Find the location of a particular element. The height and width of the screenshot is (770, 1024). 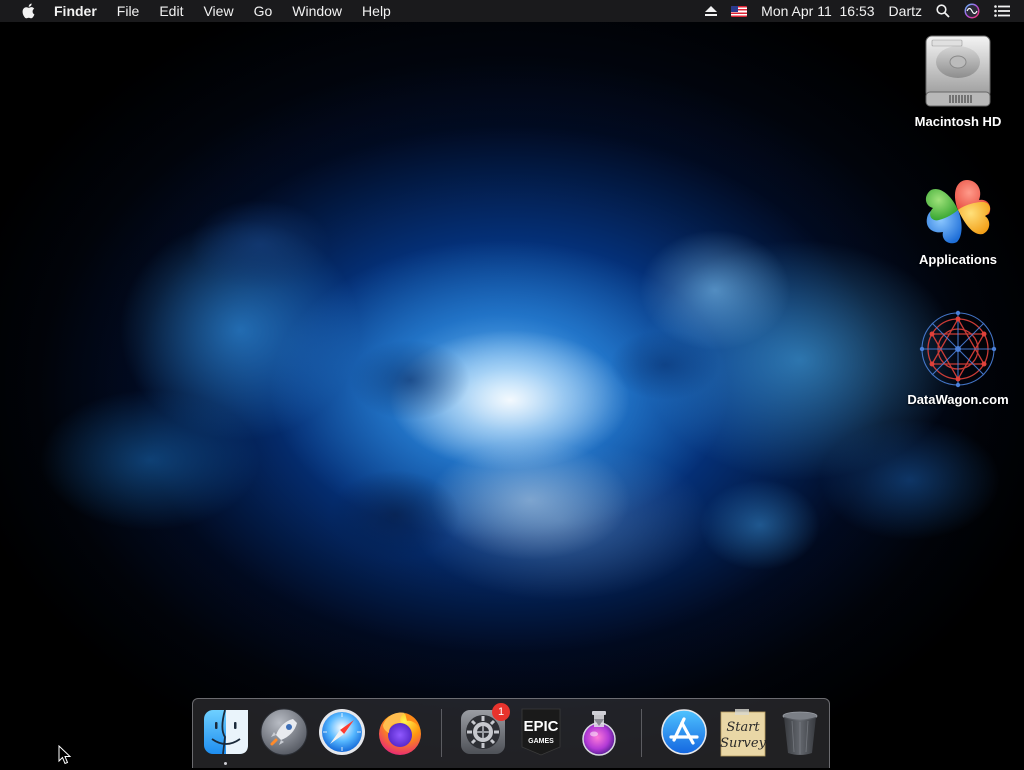

dock: 1 EPIC GAMES Start Survey is located at coordinates (511, 733).